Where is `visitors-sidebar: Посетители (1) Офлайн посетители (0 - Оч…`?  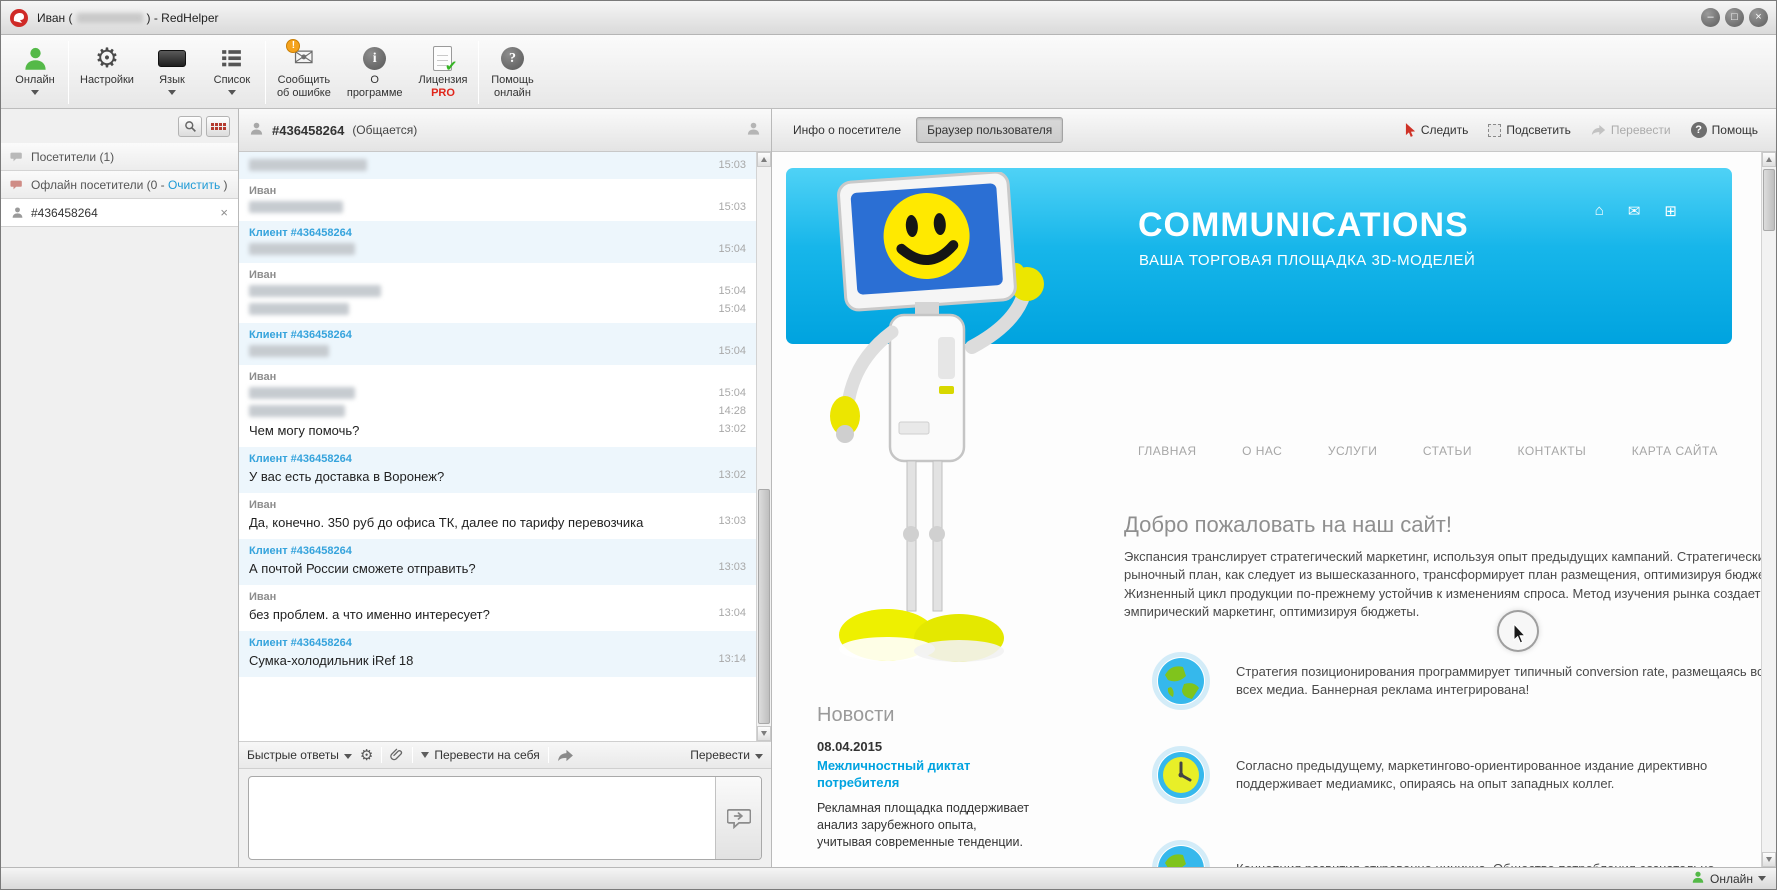
visitors-sidebar: Посетители (1) Офлайн посетители (0 - Оч… is located at coordinates (120, 488).